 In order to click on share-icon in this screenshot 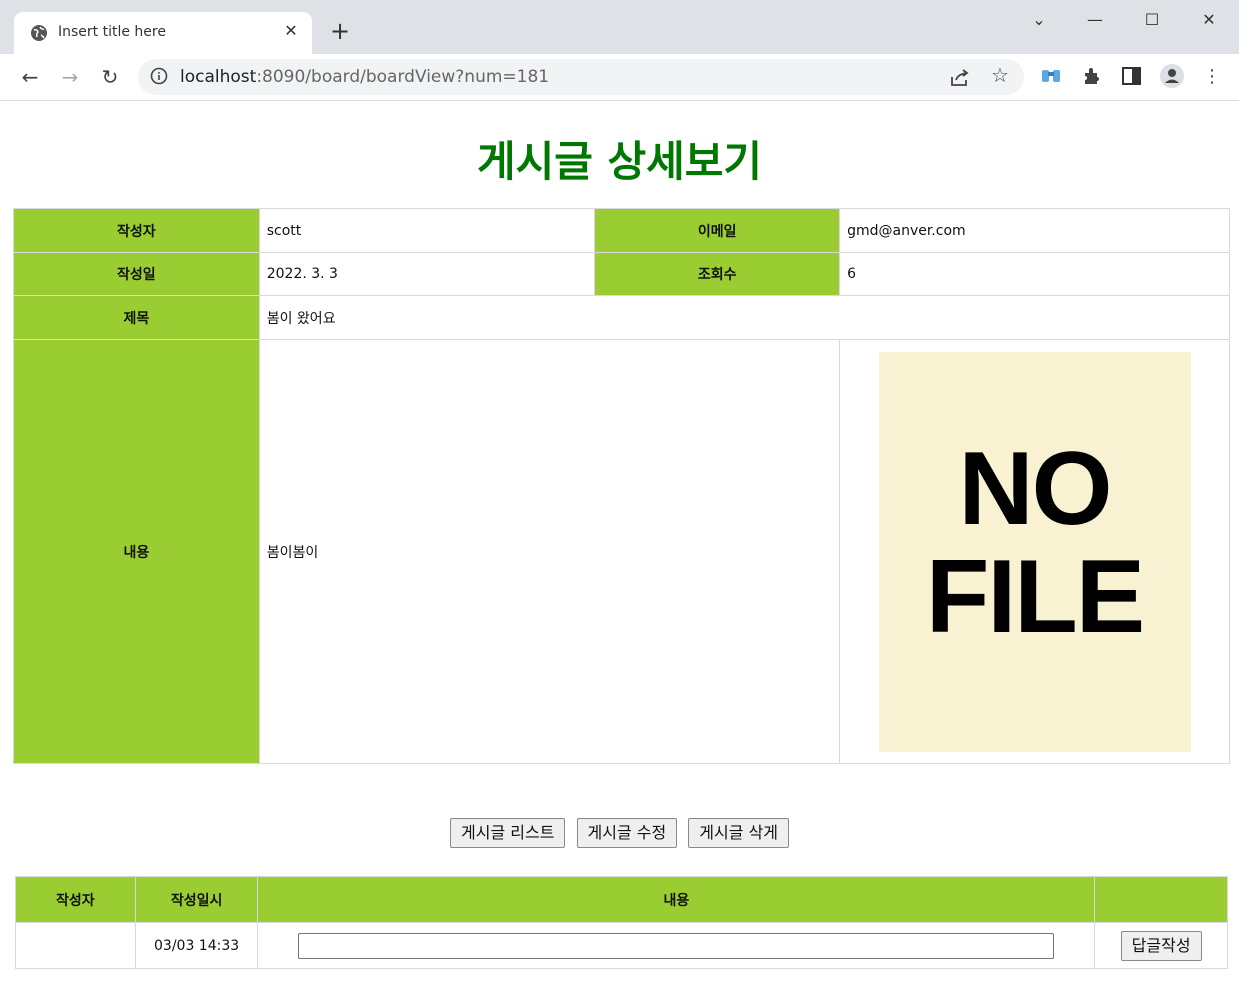, I will do `click(960, 77)`.